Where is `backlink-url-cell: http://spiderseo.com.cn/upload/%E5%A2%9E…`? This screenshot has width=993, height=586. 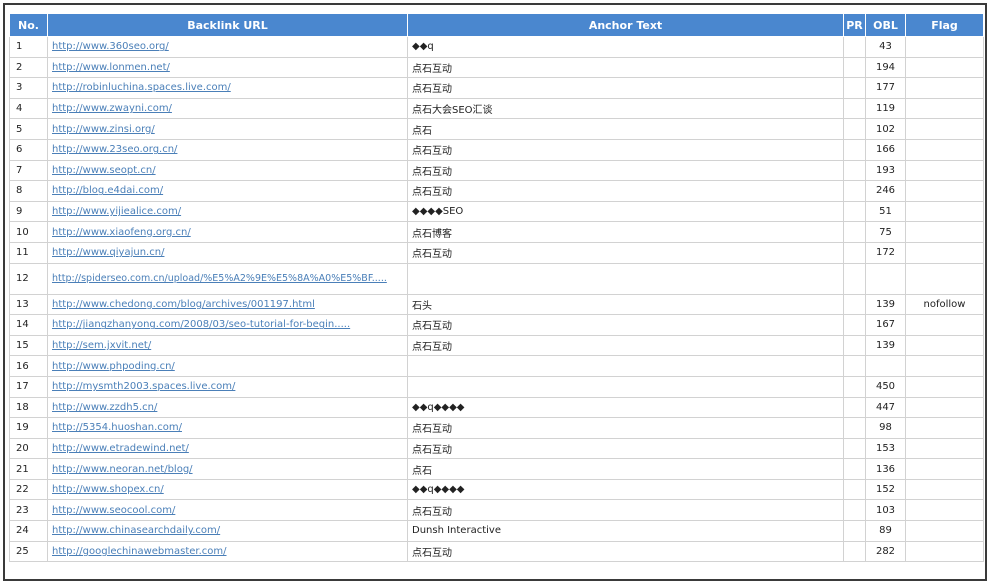
backlink-url-cell: http://spiderseo.com.cn/upload/%E5%A2%9E… is located at coordinates (227, 278).